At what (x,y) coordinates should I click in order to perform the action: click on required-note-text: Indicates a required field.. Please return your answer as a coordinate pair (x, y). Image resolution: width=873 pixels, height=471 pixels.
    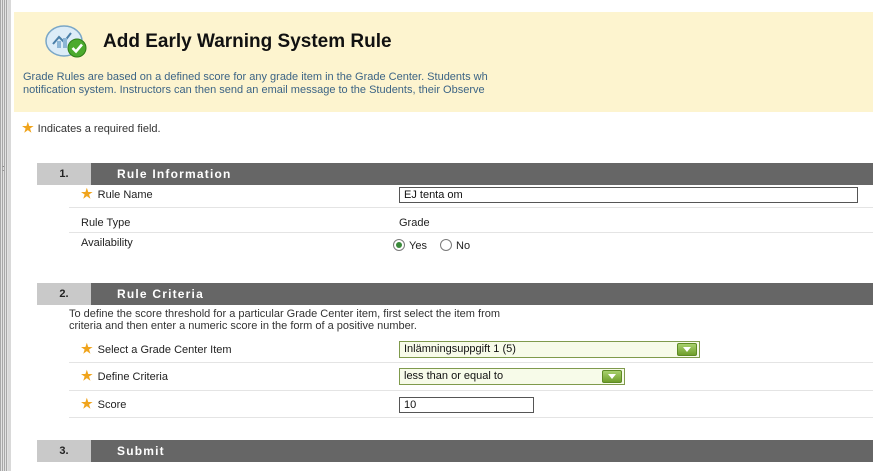
    Looking at the image, I should click on (99, 129).